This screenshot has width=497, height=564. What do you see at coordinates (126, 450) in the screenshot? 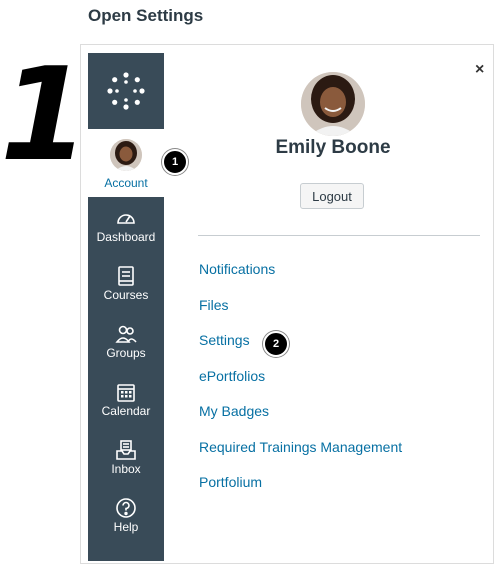
I see `inbox-icon` at bounding box center [126, 450].